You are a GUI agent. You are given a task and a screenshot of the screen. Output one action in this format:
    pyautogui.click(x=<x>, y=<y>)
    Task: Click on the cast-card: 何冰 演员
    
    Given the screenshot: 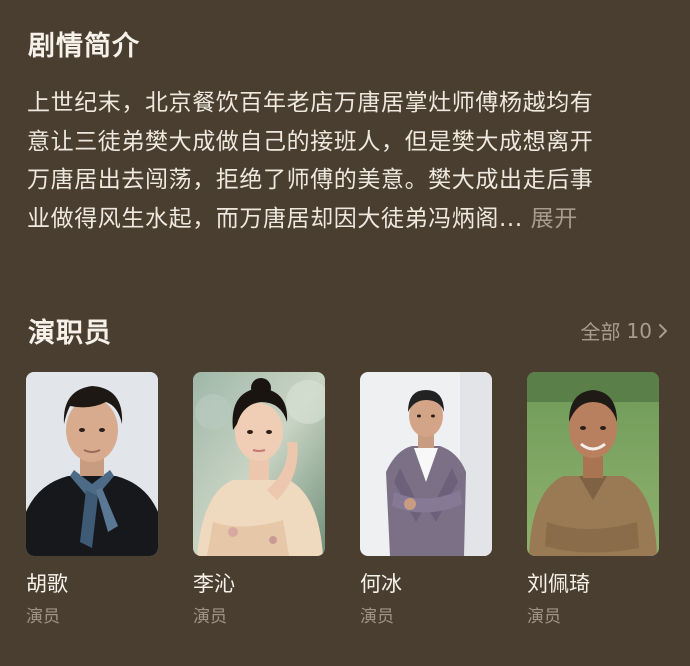 What is the action you would take?
    pyautogui.click(x=426, y=499)
    